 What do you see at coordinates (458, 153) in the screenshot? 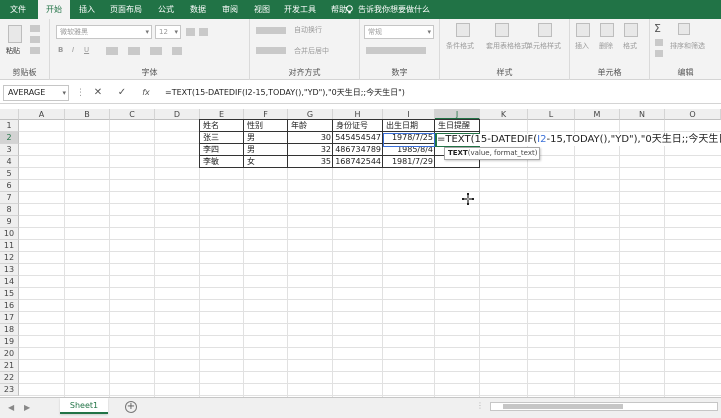
I see `tooltip-function: TEXT` at bounding box center [458, 153].